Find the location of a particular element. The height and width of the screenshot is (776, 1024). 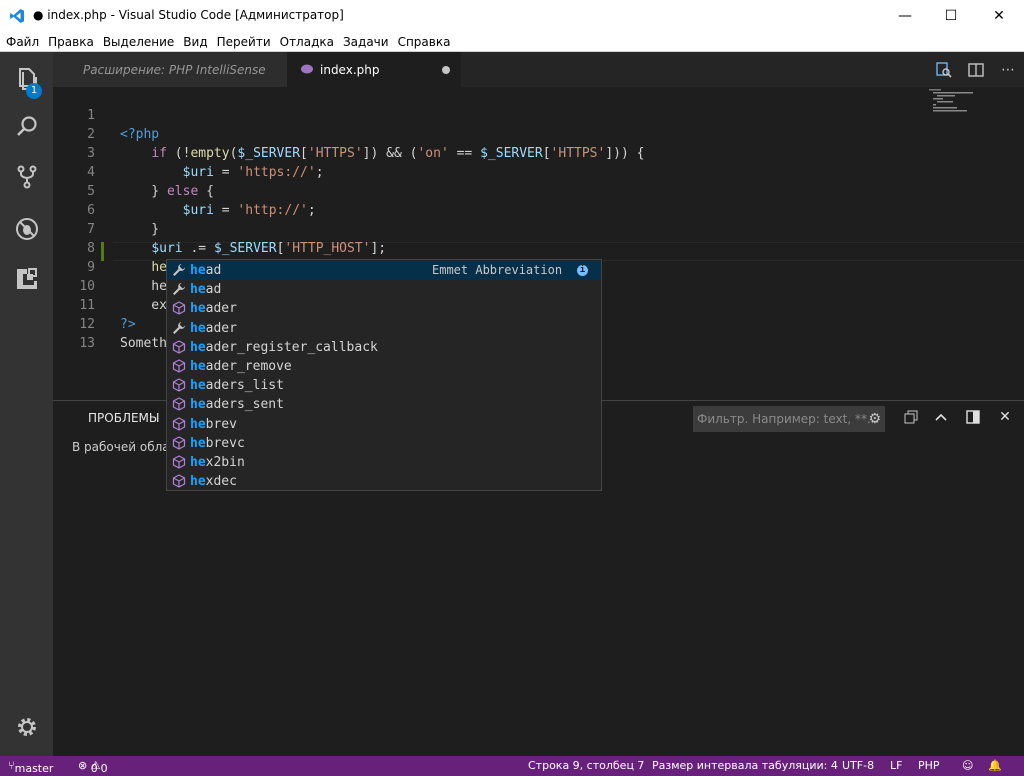

close-panel-icon: ✕ is located at coordinates (1005, 417).